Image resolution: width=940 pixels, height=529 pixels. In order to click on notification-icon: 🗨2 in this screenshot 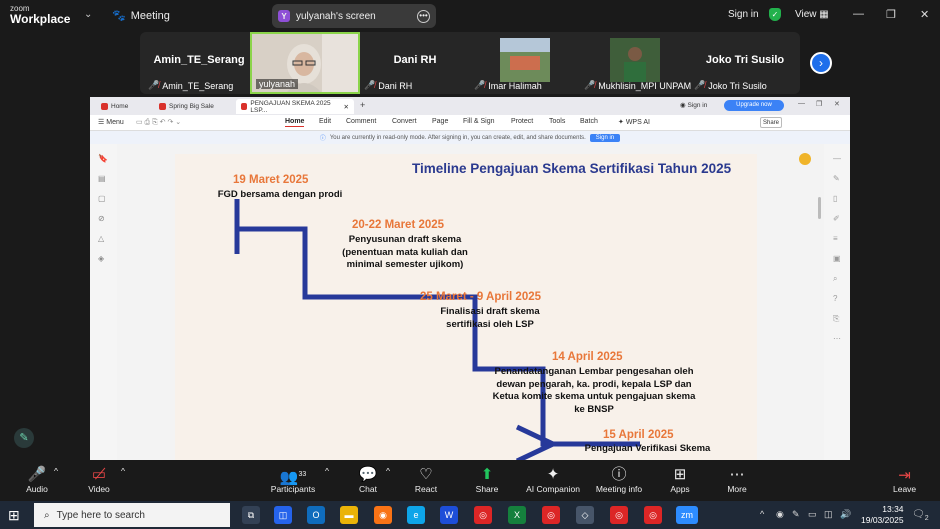, I will do `click(920, 515)`.